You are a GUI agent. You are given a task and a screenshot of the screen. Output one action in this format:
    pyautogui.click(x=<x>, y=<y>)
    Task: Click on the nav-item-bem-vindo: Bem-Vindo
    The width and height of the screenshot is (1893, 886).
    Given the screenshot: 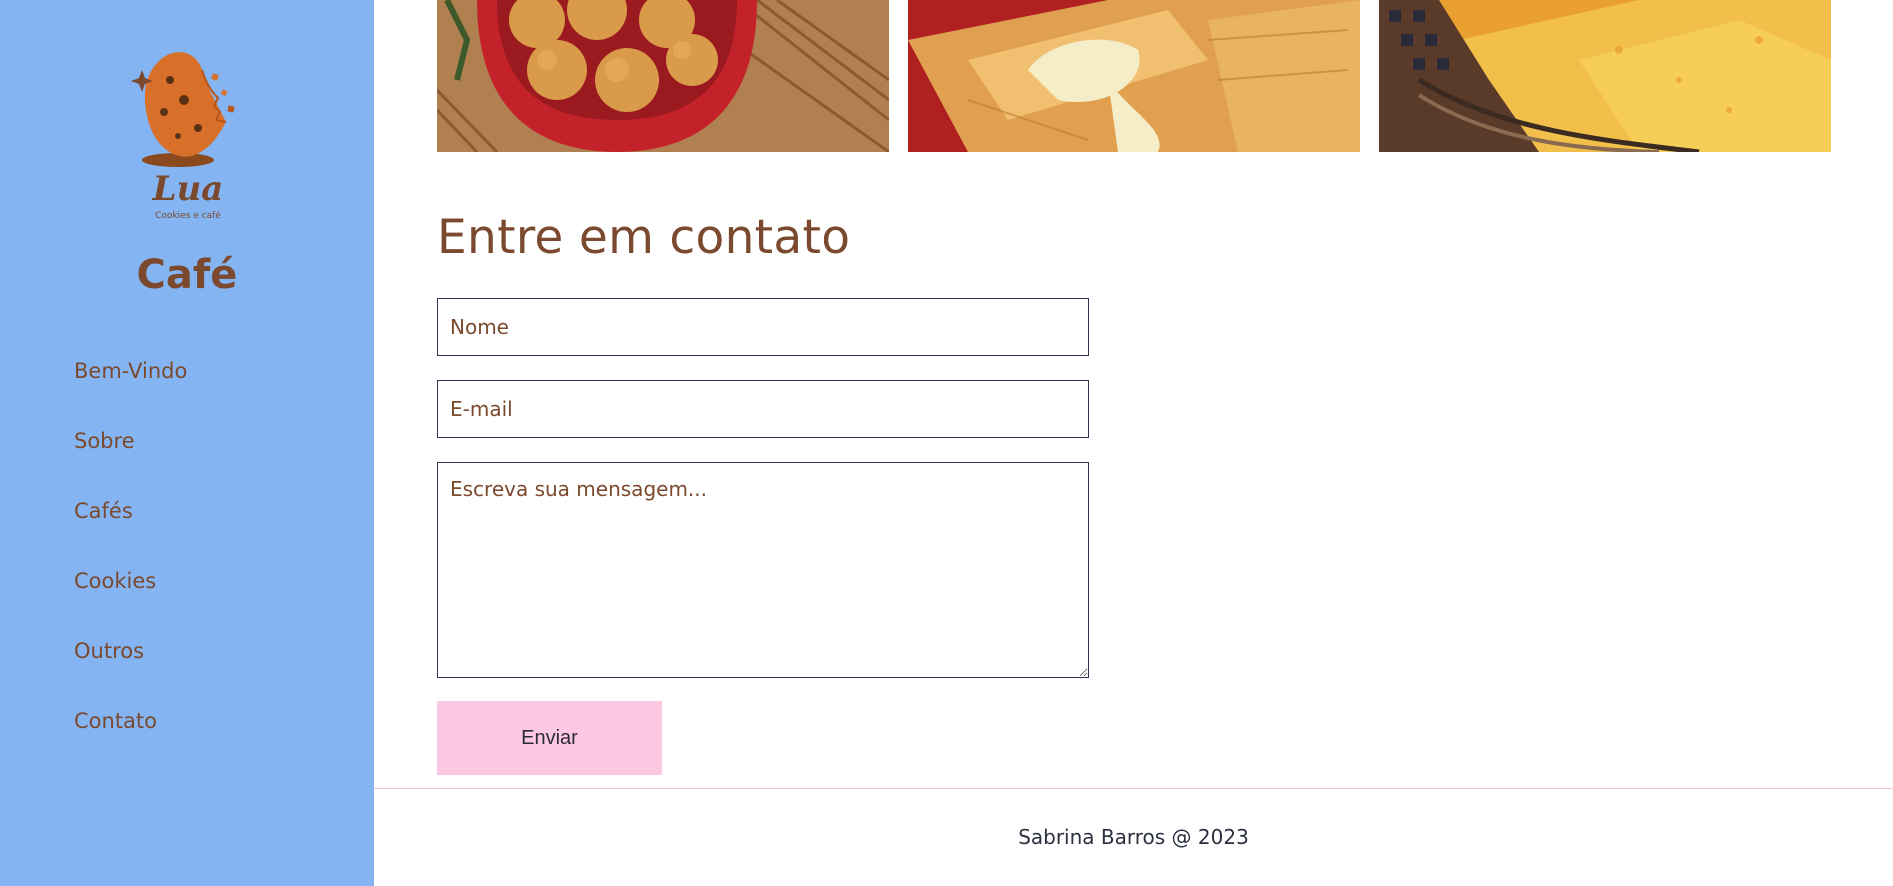 What is the action you would take?
    pyautogui.click(x=130, y=393)
    